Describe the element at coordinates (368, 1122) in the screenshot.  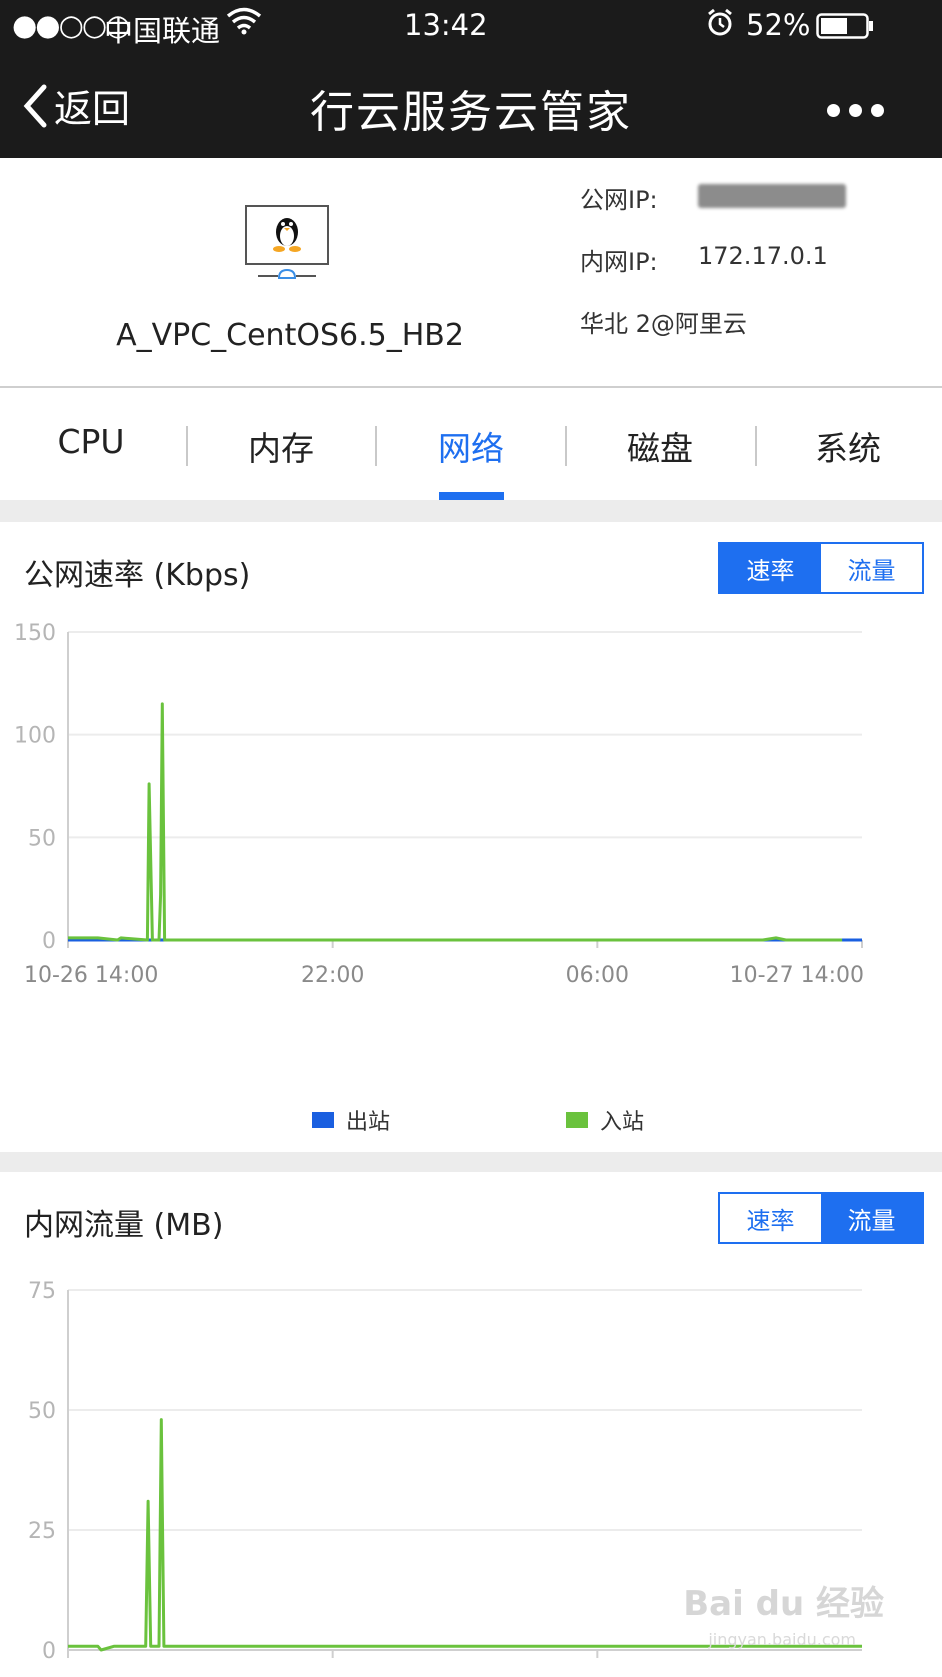
I see `legend-label: 出站` at that location.